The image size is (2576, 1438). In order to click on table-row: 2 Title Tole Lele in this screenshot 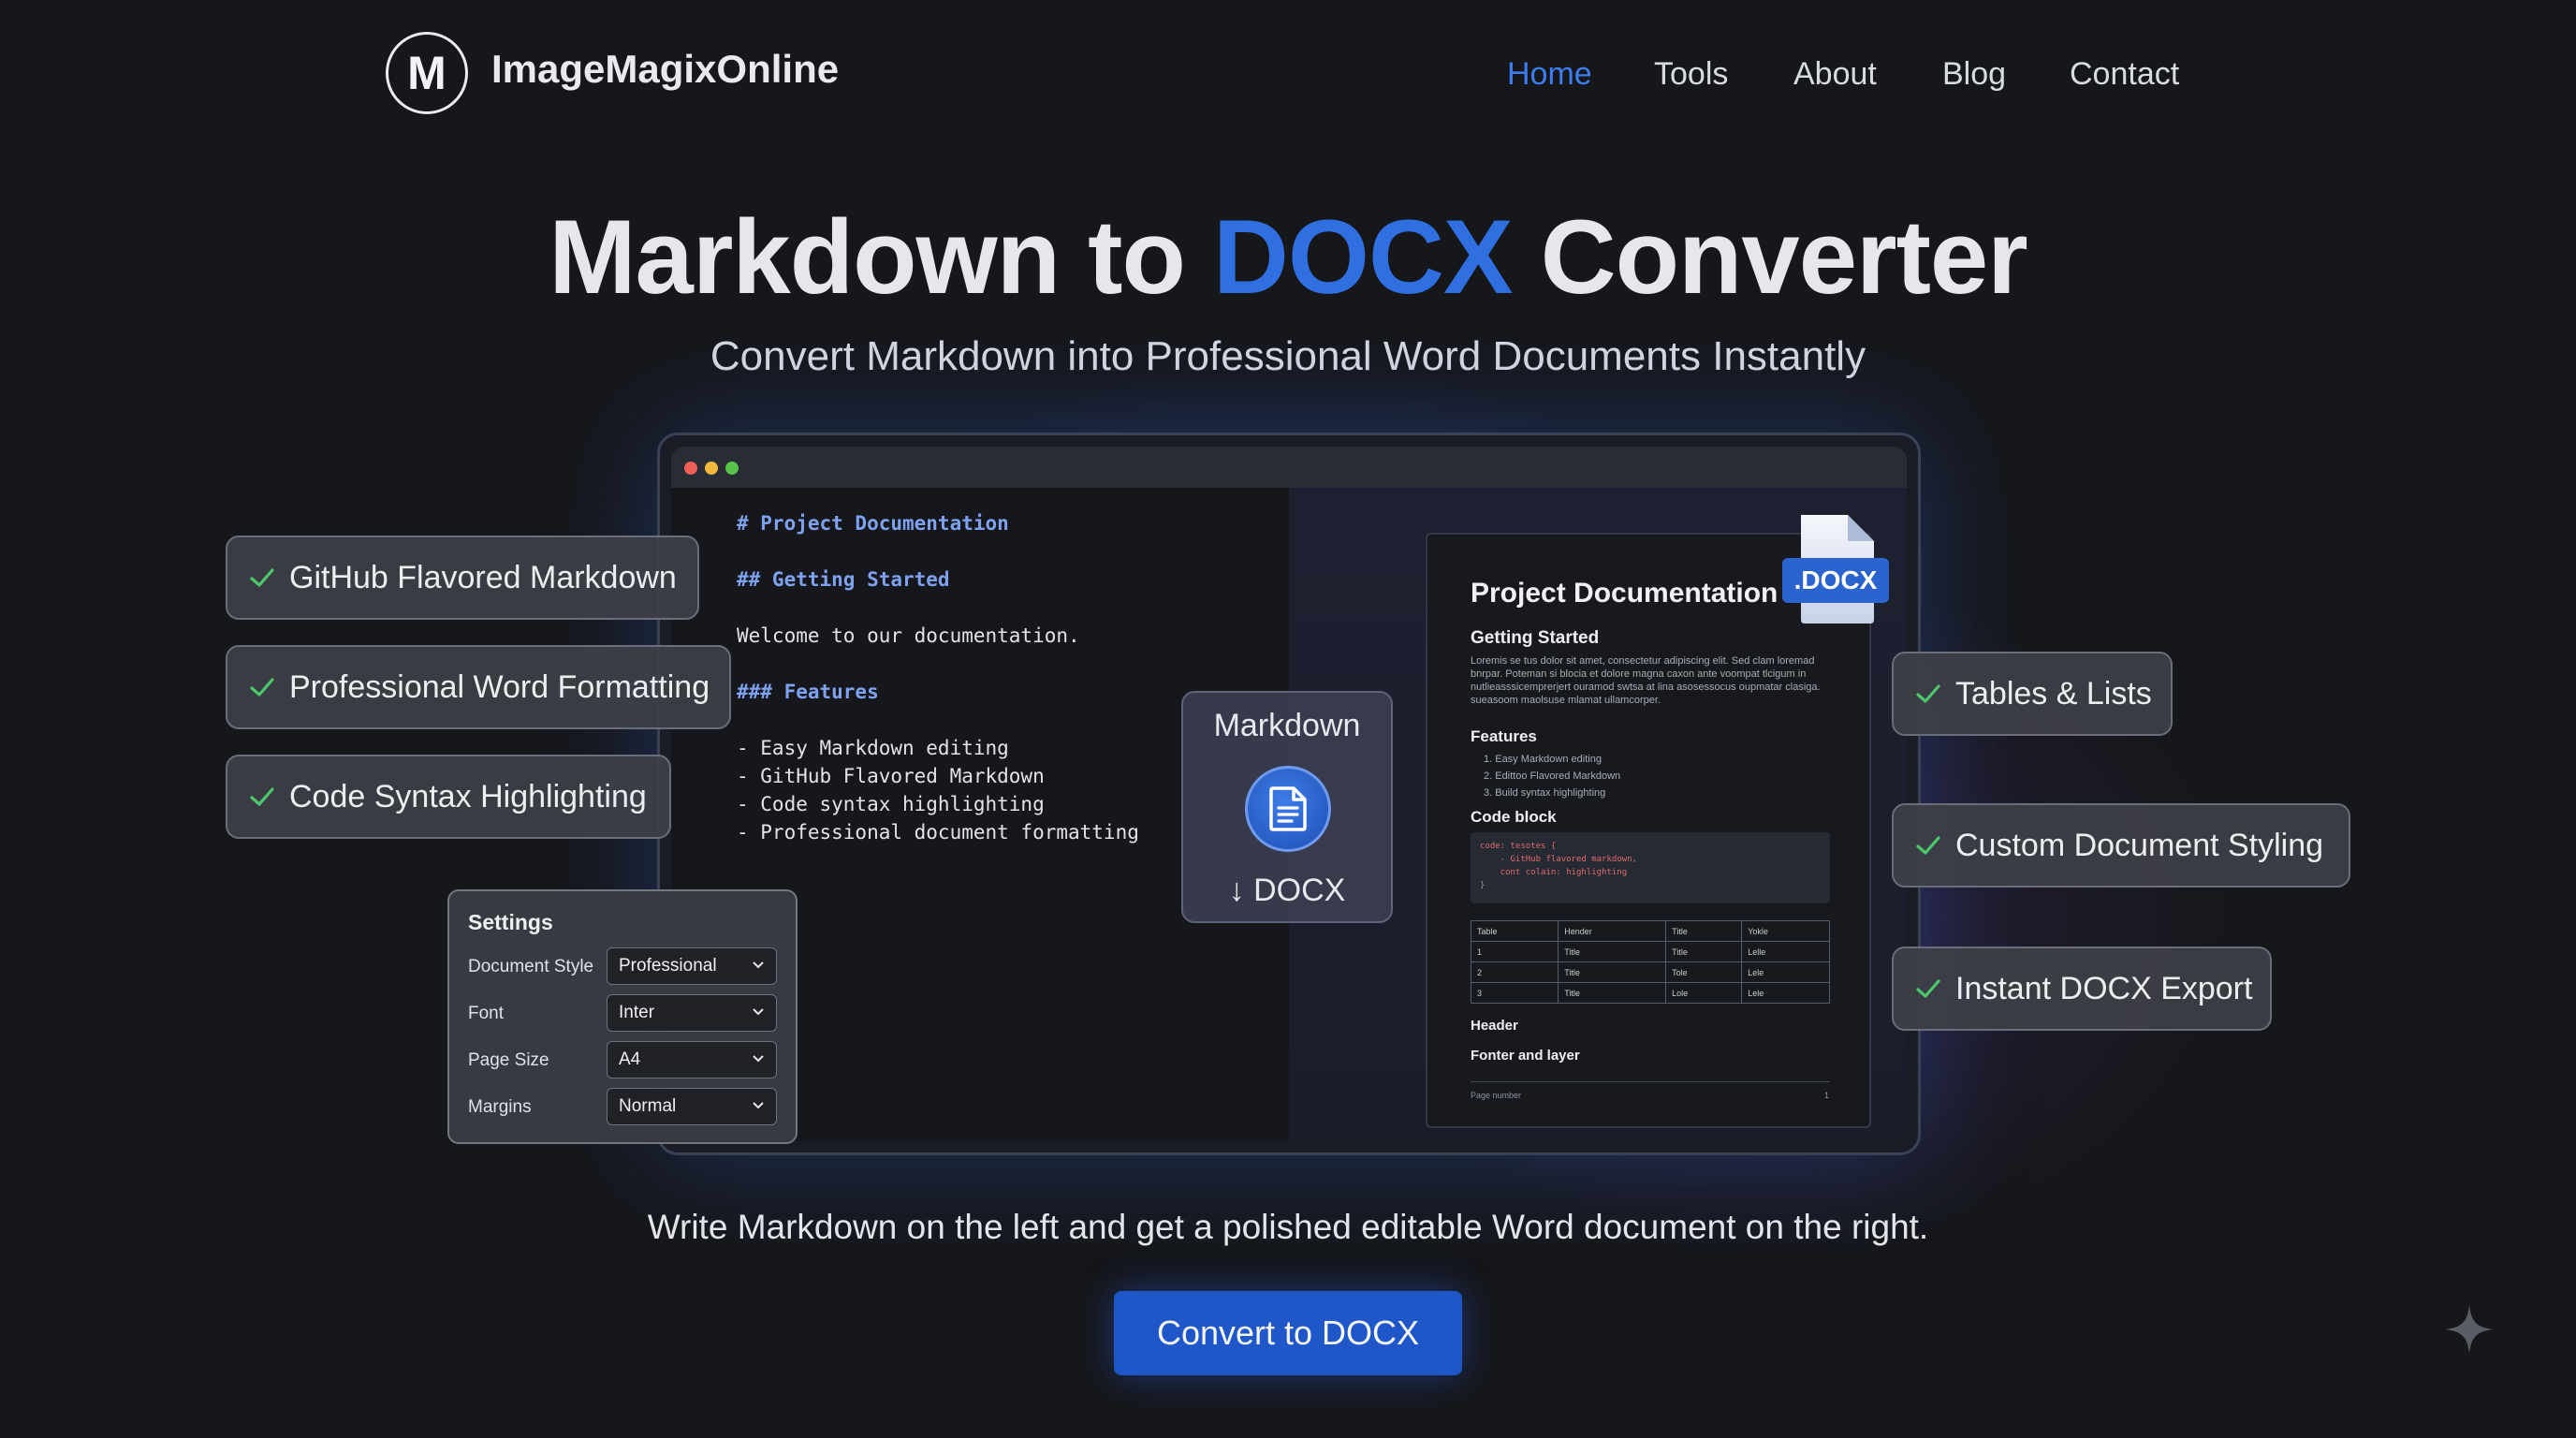, I will do `click(1650, 972)`.